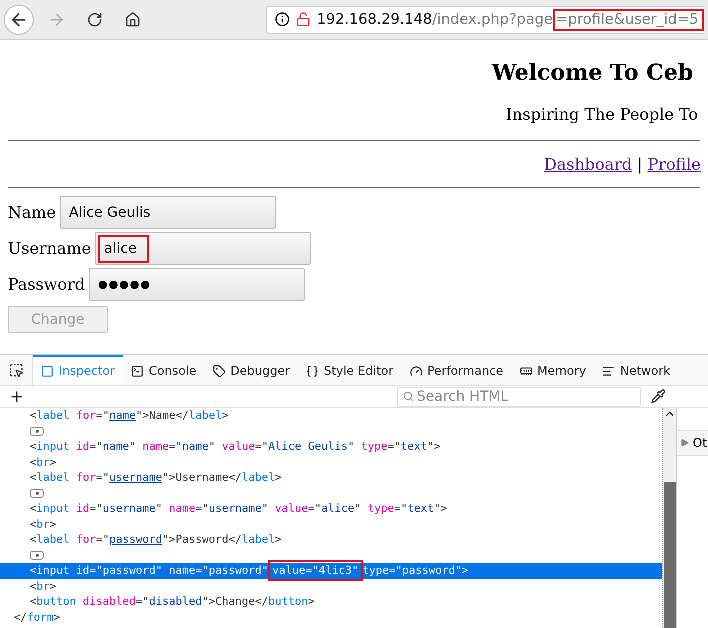 The image size is (708, 628). Describe the element at coordinates (78, 370) in the screenshot. I see `devtools-tab: Inspector` at that location.